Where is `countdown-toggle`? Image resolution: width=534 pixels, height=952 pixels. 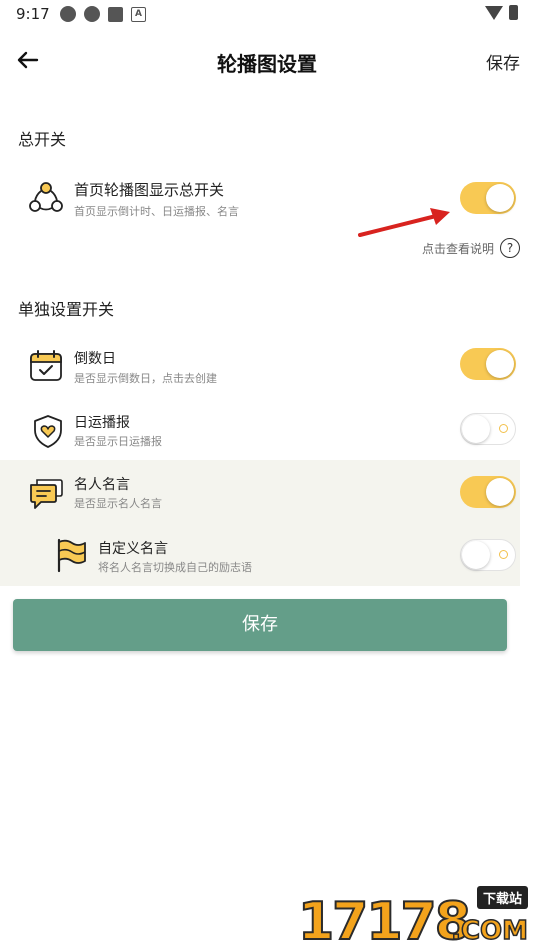
countdown-toggle is located at coordinates (488, 364).